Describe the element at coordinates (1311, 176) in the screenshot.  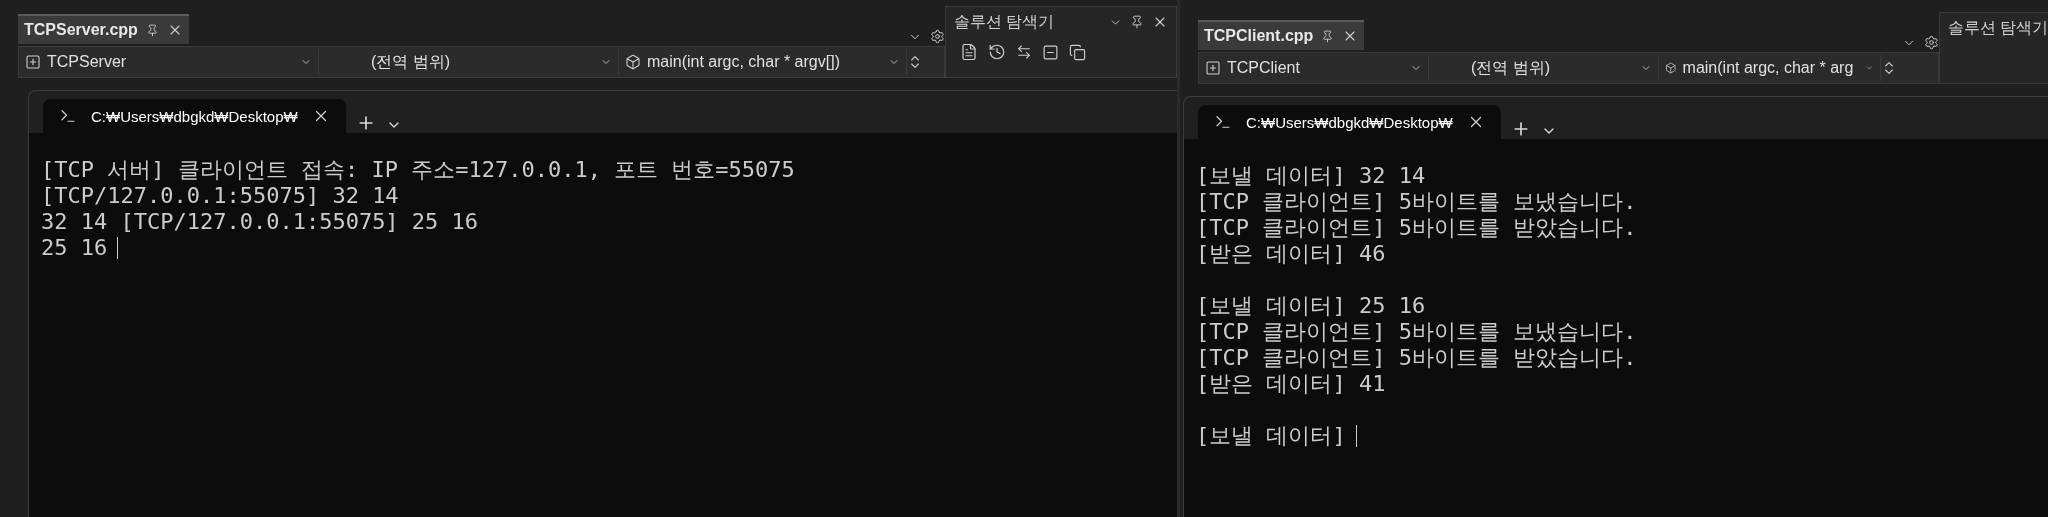
I see `output-line: [보낼 데이터] 32 14` at that location.